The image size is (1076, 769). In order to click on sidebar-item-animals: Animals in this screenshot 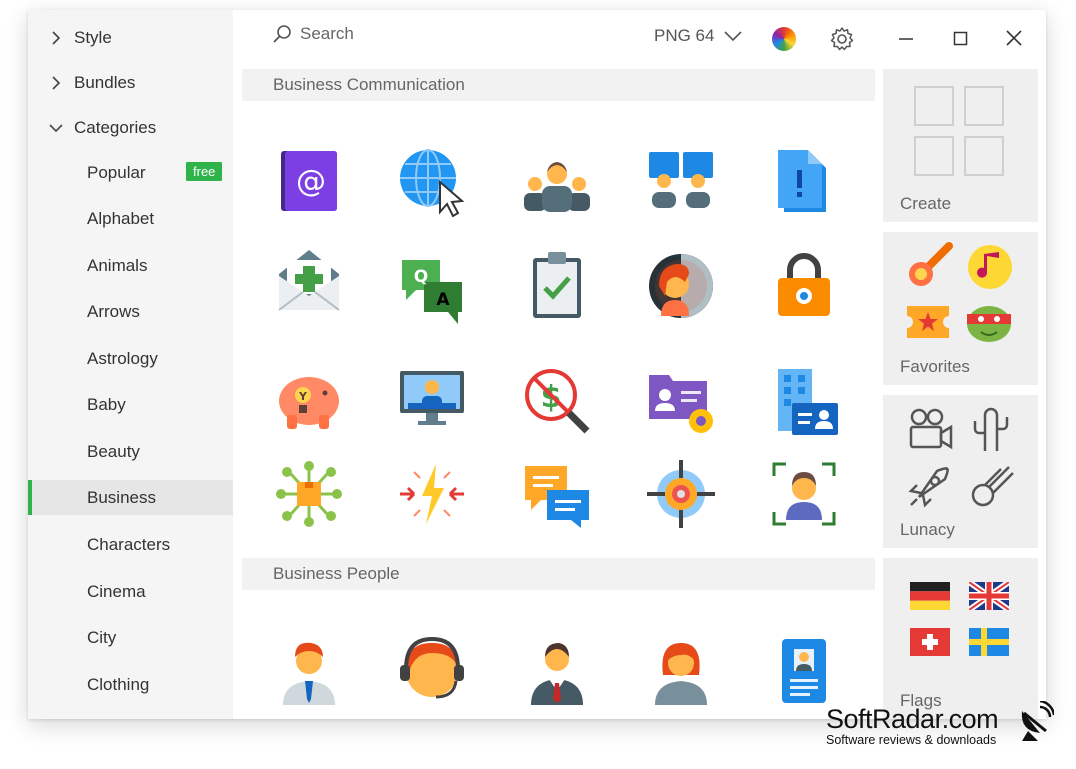, I will do `click(130, 266)`.